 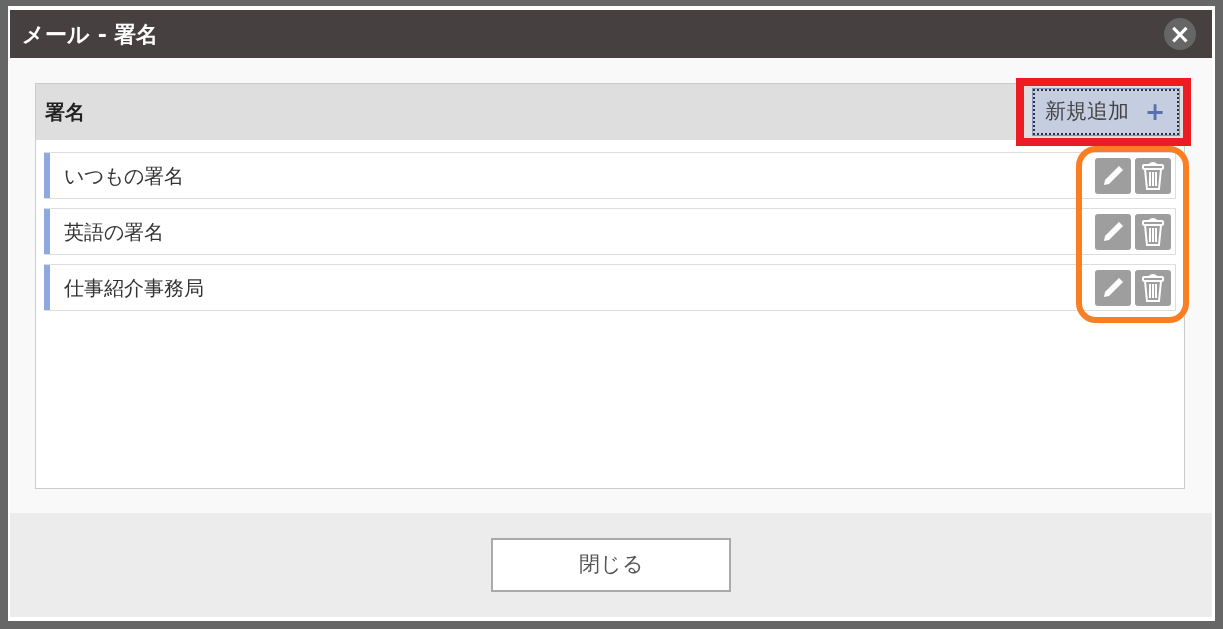 What do you see at coordinates (65, 112) in the screenshot?
I see `panel-heading: 署名` at bounding box center [65, 112].